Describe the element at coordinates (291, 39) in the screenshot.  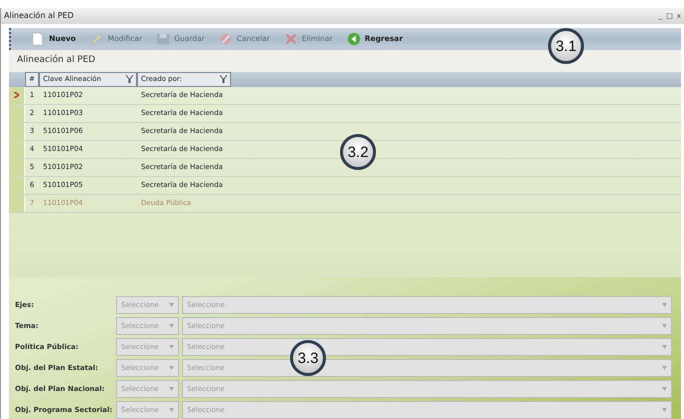
I see `x-icon` at that location.